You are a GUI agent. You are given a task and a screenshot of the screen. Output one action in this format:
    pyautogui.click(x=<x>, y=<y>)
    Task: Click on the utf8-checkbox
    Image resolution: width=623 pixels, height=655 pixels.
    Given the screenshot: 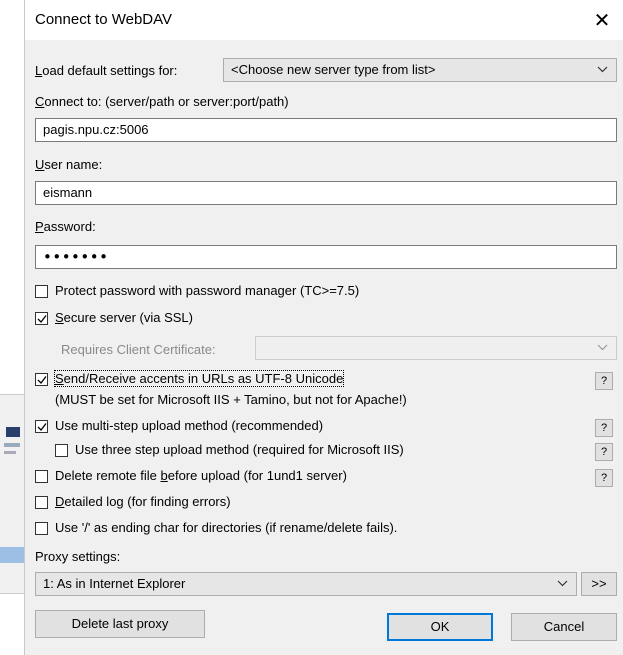 What is the action you would take?
    pyautogui.click(x=41, y=379)
    